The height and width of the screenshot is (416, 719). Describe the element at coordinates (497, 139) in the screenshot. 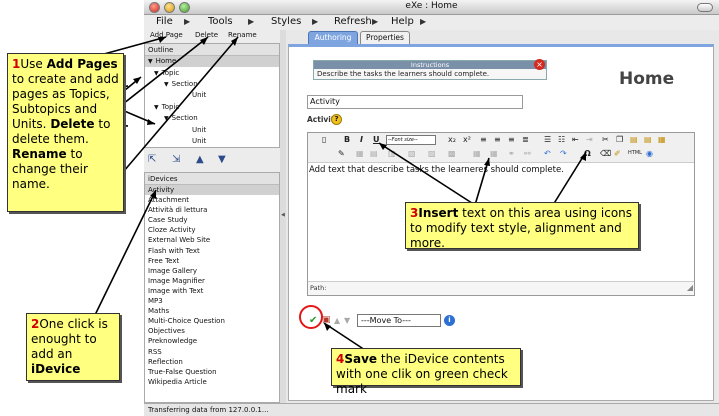

I see `align-center-icon: ≡` at that location.